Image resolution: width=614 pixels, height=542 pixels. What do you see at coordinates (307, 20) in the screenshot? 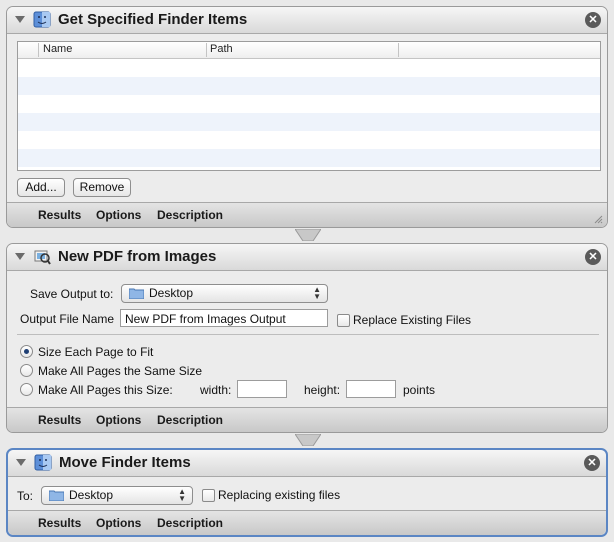
I see `action-header: Get Specified Finder Items ✕` at bounding box center [307, 20].